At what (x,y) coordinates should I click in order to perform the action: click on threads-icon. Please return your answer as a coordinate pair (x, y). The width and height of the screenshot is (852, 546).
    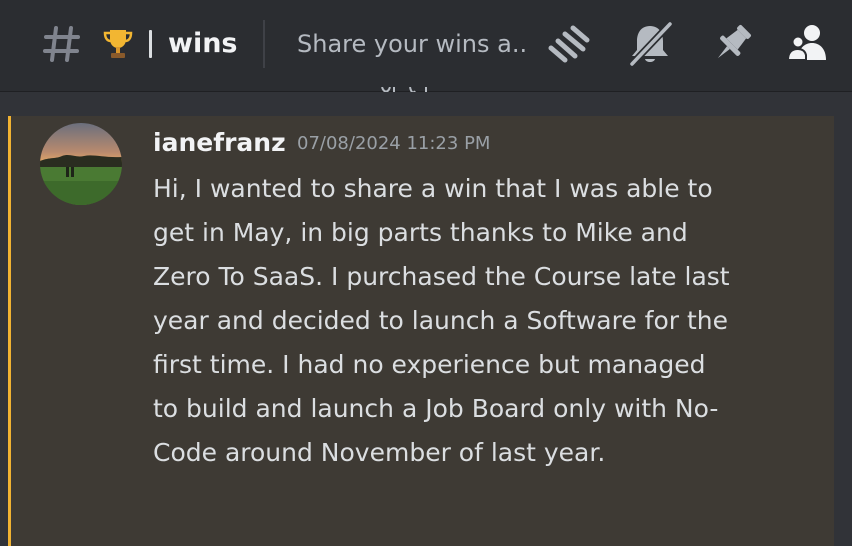
    Looking at the image, I should click on (569, 44).